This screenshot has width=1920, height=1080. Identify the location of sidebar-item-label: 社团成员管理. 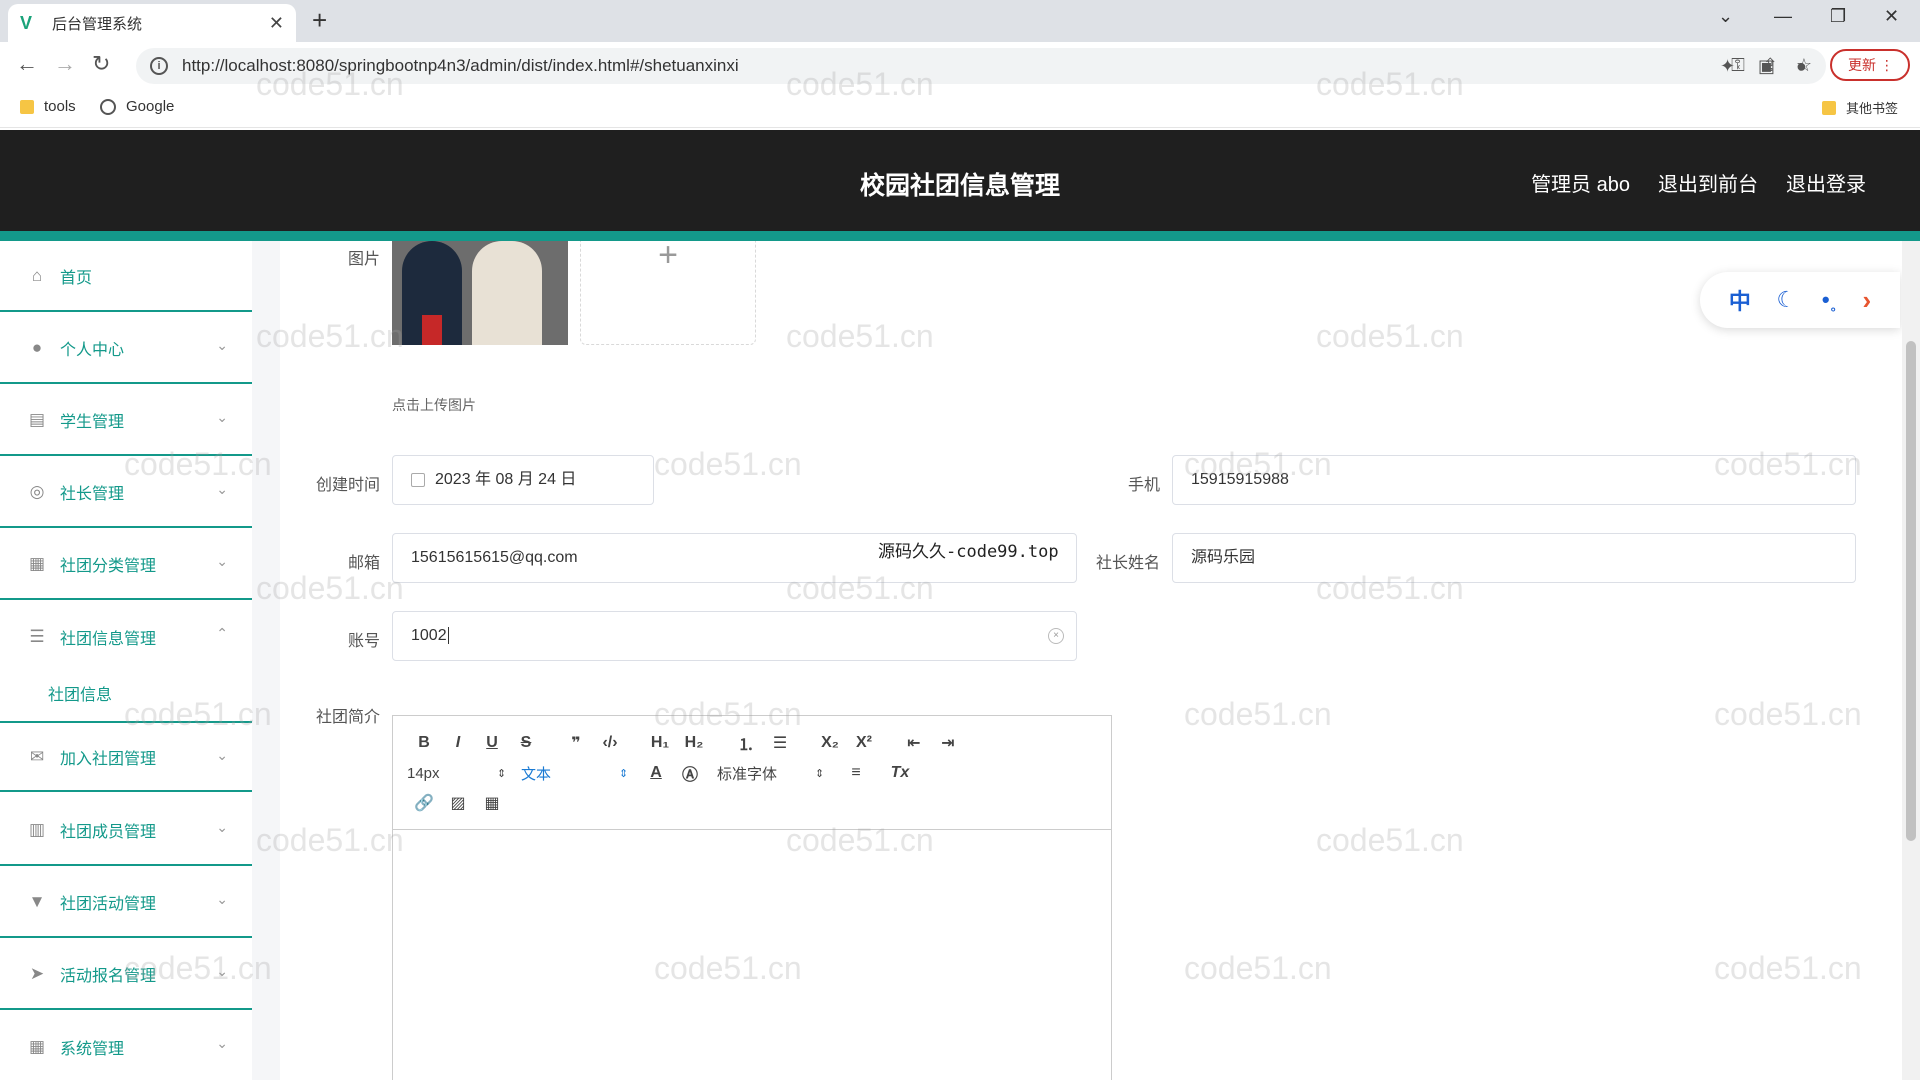
(108, 832).